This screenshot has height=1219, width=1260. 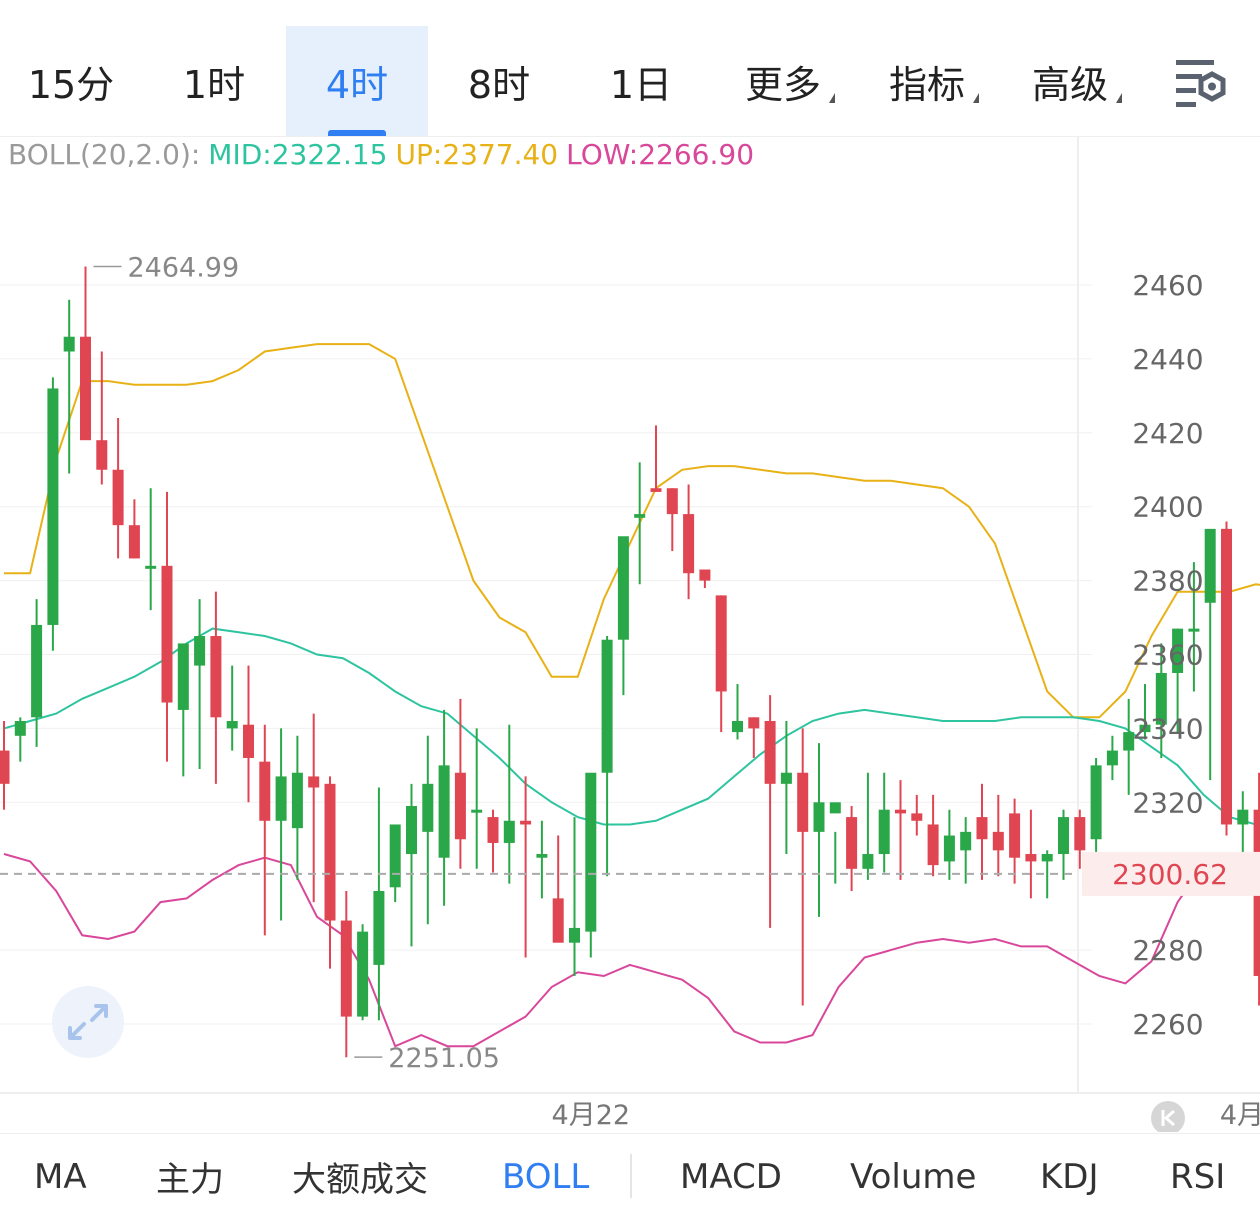 What do you see at coordinates (1167, 802) in the screenshot?
I see `price-tick-label: 2320` at bounding box center [1167, 802].